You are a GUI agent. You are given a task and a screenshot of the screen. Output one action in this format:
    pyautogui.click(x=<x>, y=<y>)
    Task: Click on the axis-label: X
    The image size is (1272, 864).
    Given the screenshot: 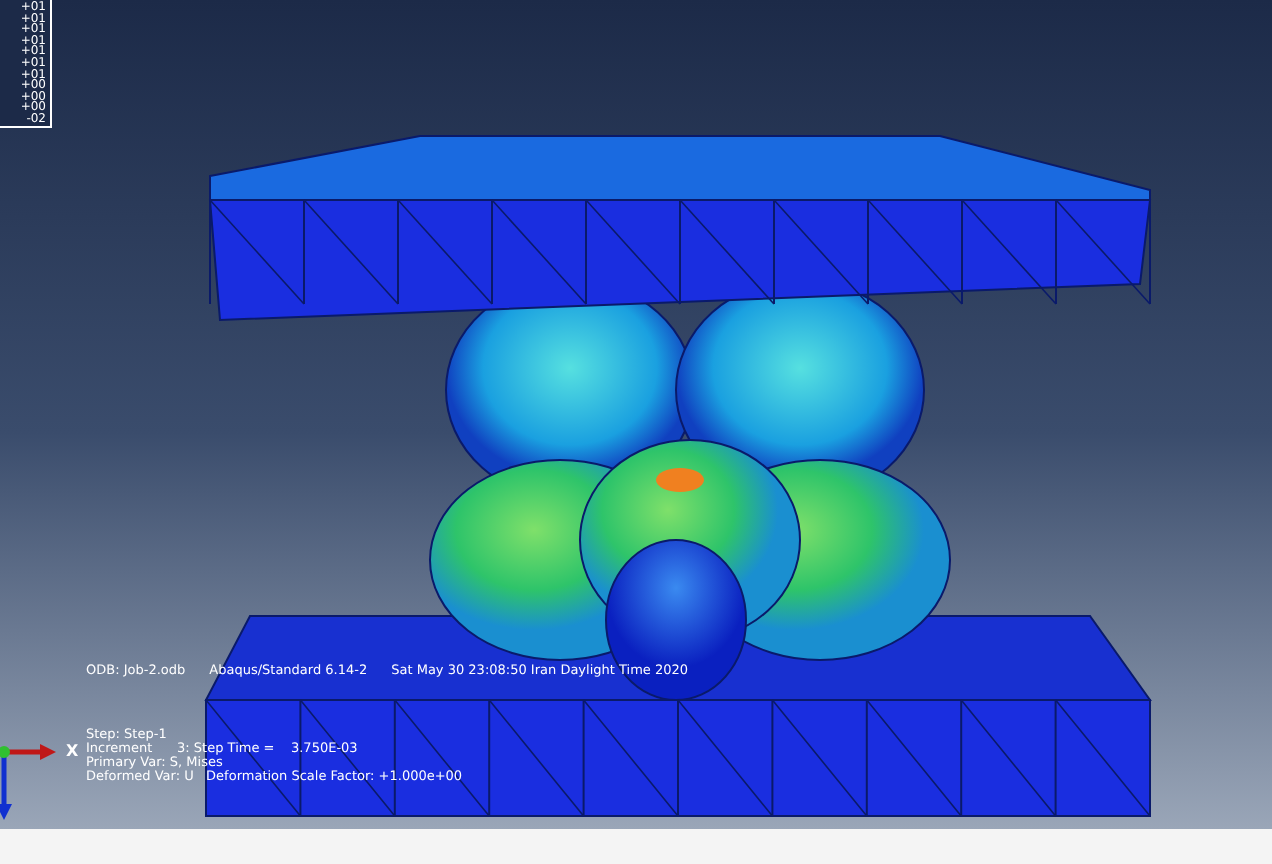 What is the action you would take?
    pyautogui.click(x=72, y=752)
    